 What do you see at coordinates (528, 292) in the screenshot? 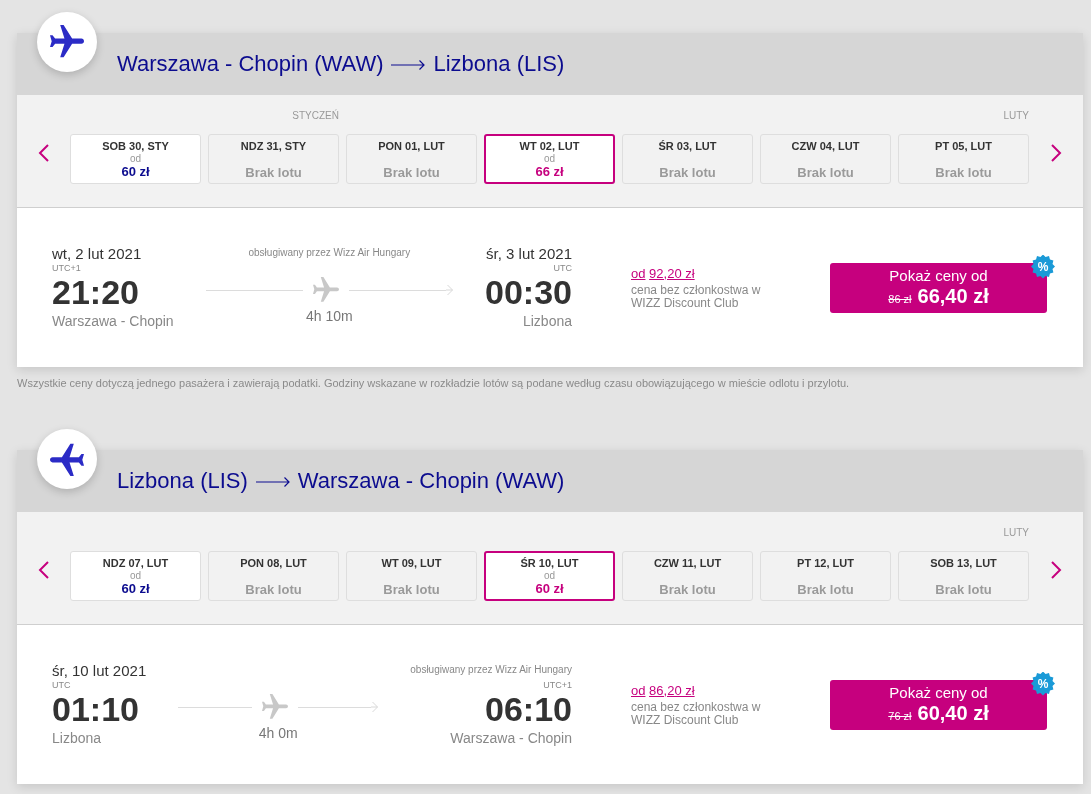
I see `arrival-time: 00:30` at bounding box center [528, 292].